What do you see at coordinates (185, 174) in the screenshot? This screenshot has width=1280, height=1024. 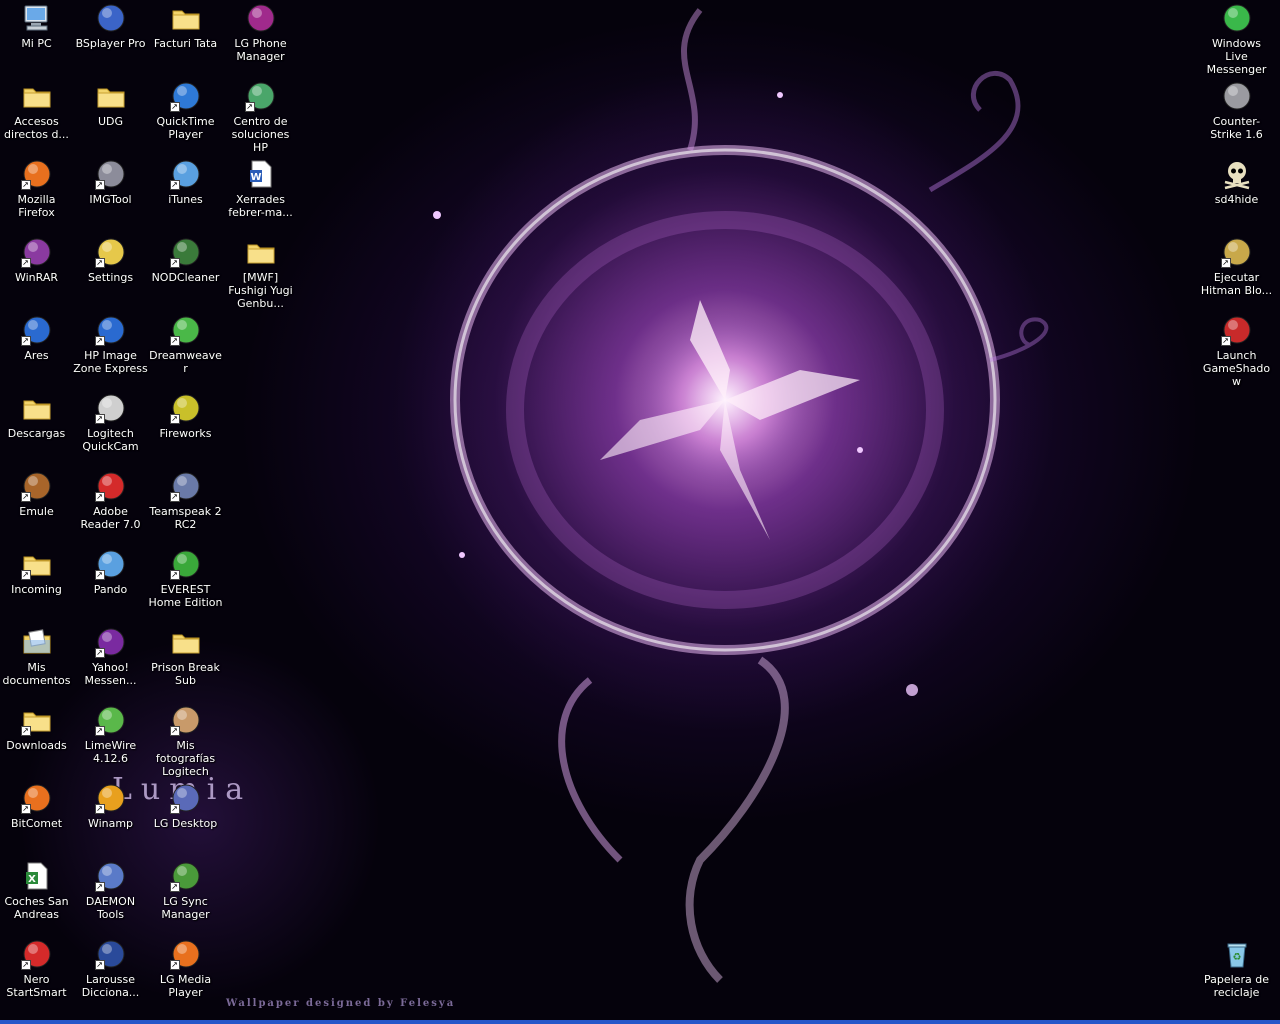 I see `itunes-icon: ↗` at bounding box center [185, 174].